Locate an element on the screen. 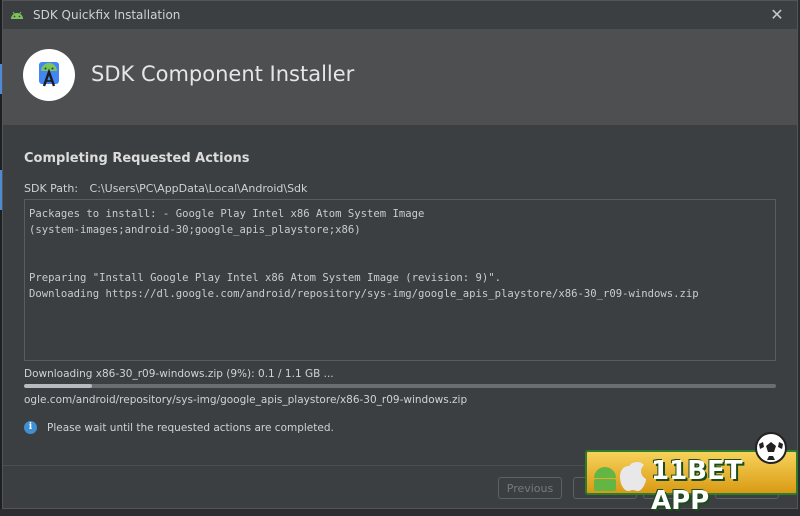 The image size is (800, 516). progress-bar is located at coordinates (400, 386).